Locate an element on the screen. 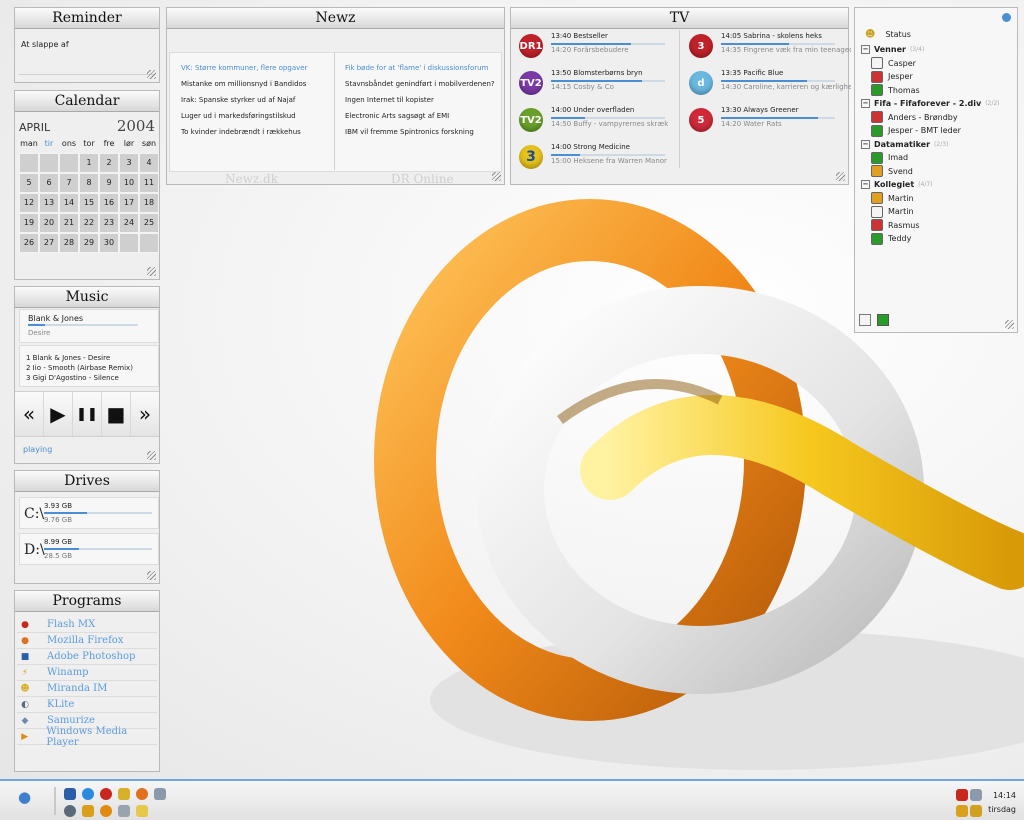  program-item: ● Flash MX is located at coordinates (87, 625).